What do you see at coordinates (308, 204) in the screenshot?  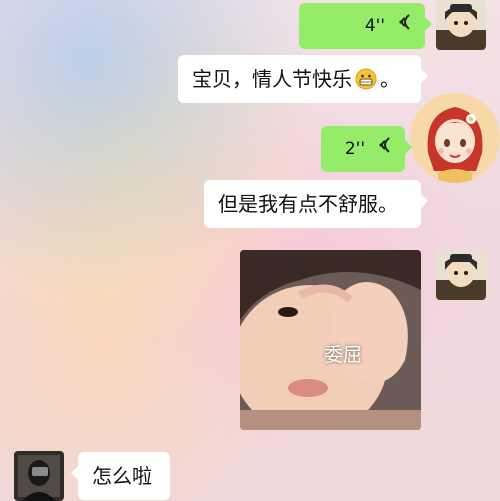 I see `message-text: 但是我有点不舒服。` at bounding box center [308, 204].